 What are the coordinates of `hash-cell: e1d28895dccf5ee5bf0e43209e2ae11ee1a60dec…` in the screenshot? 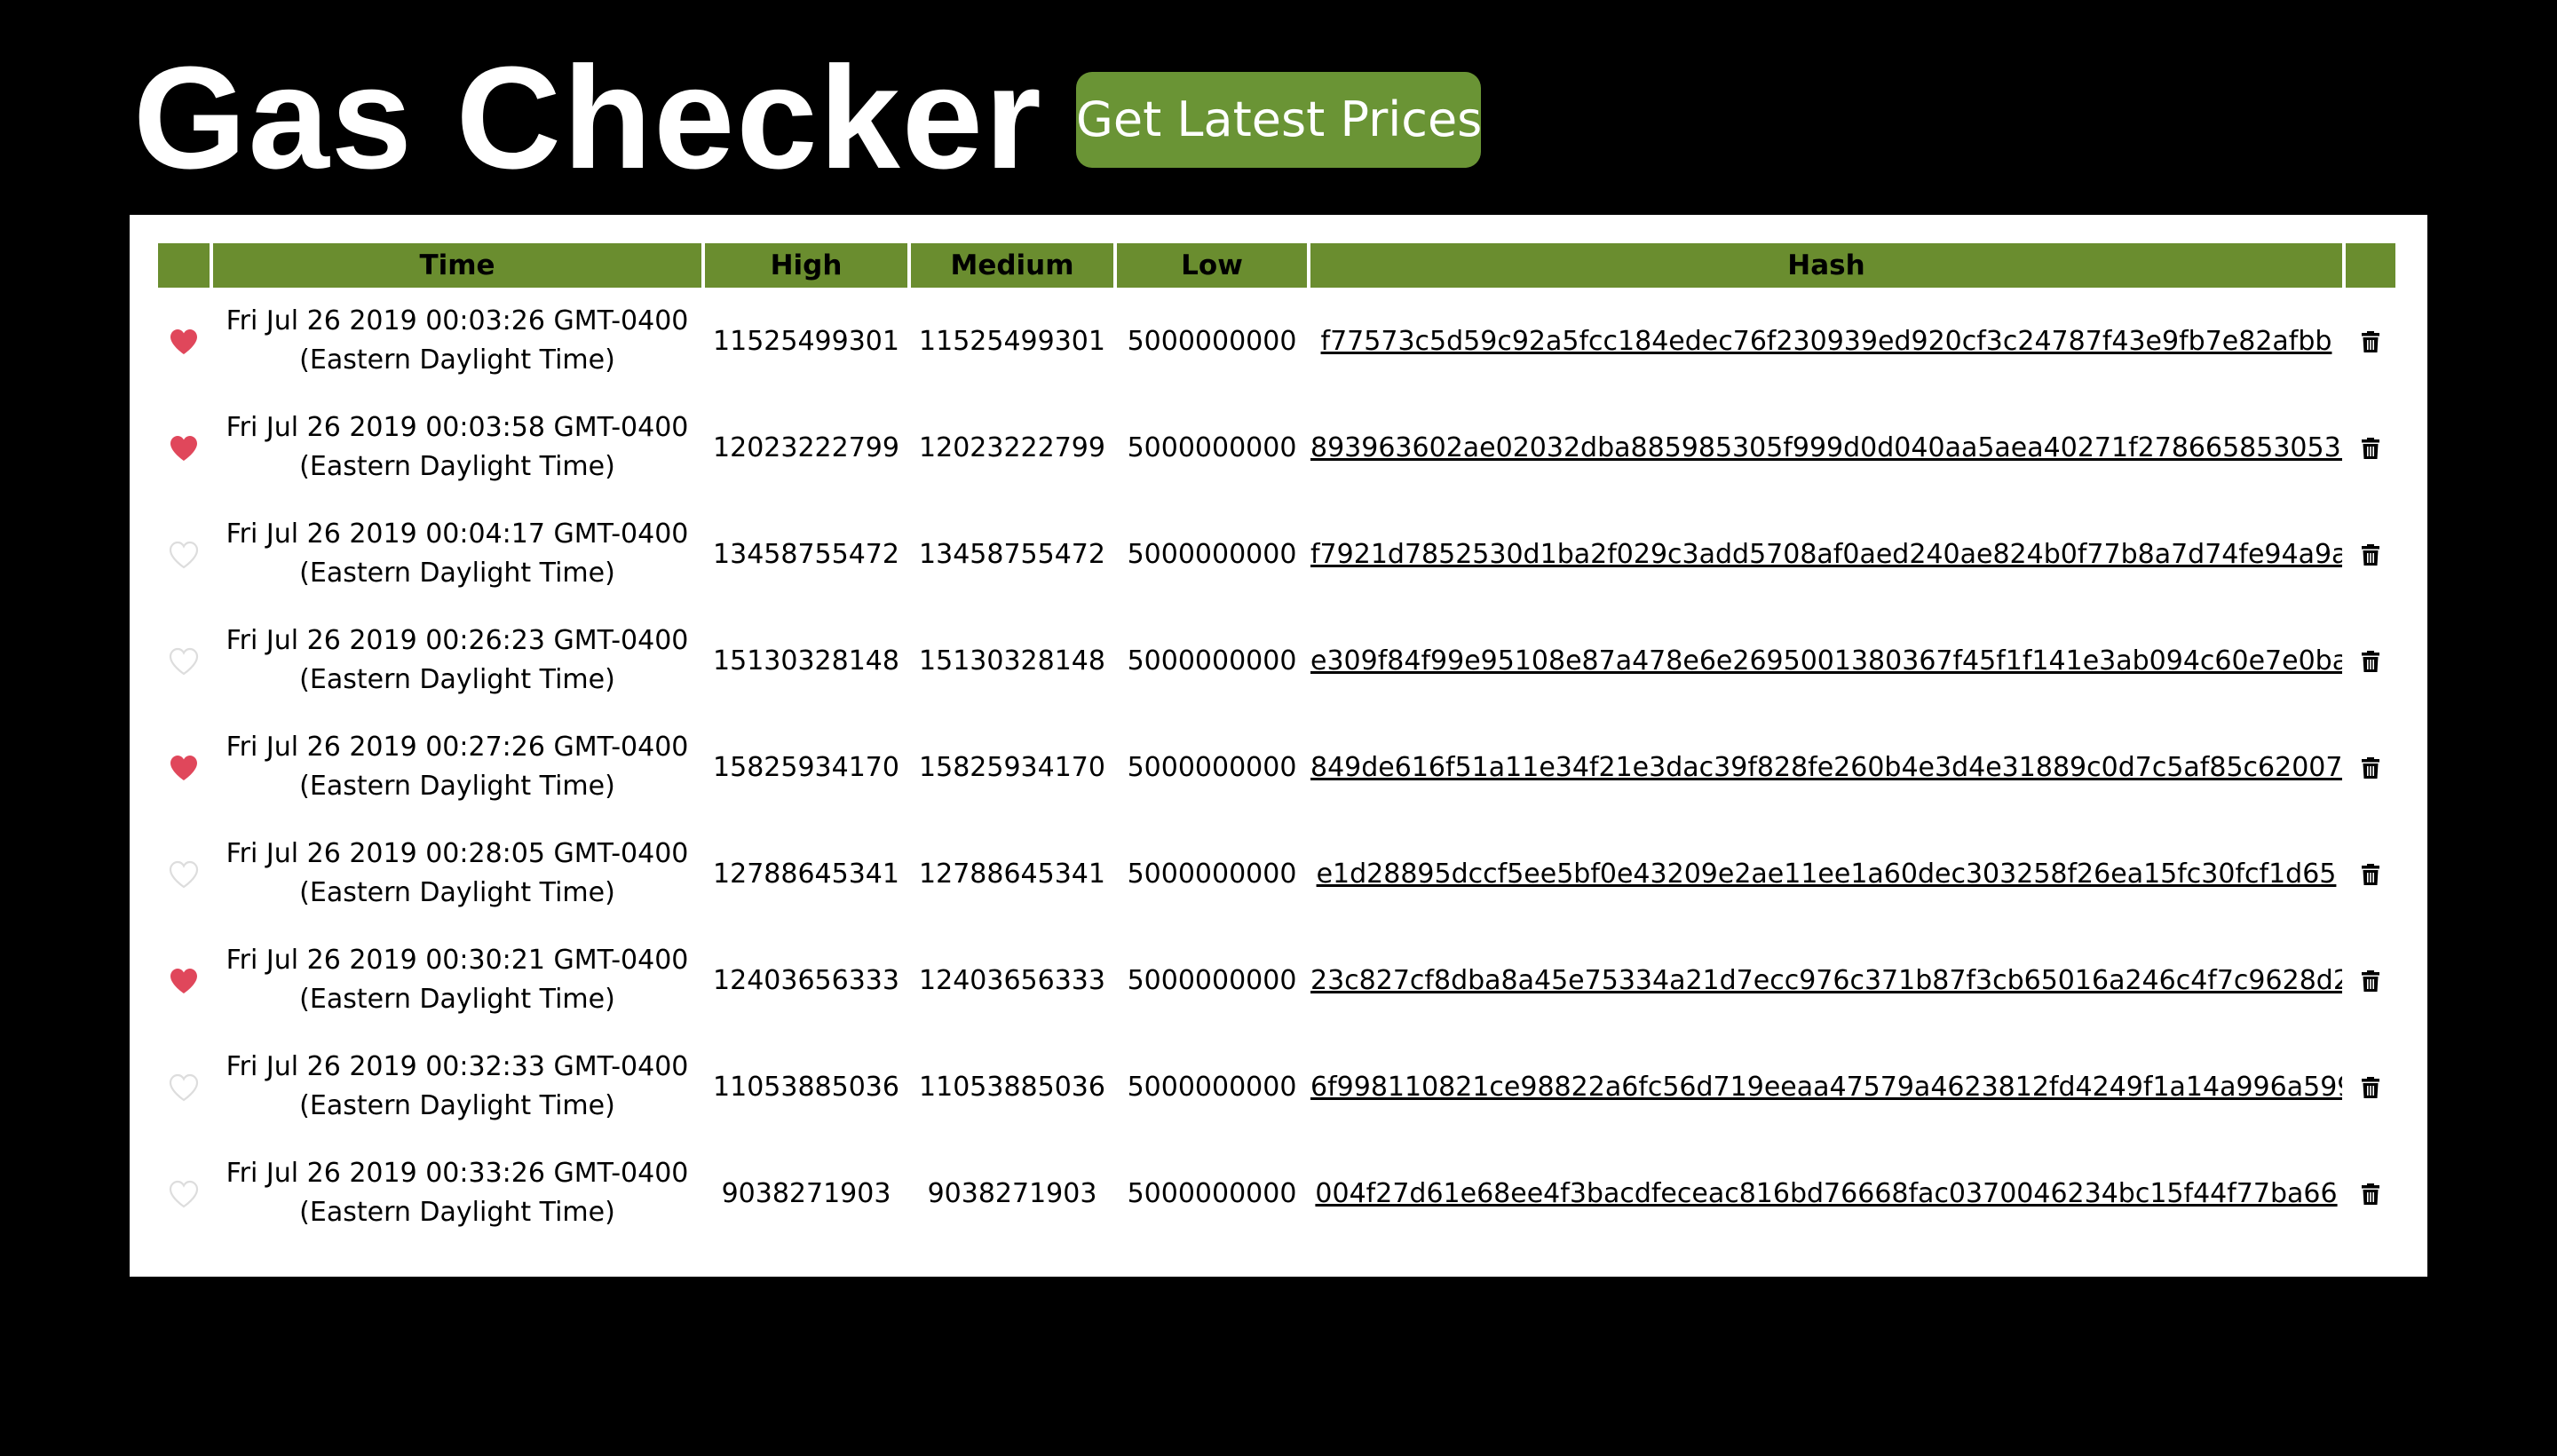 It's located at (1826, 873).